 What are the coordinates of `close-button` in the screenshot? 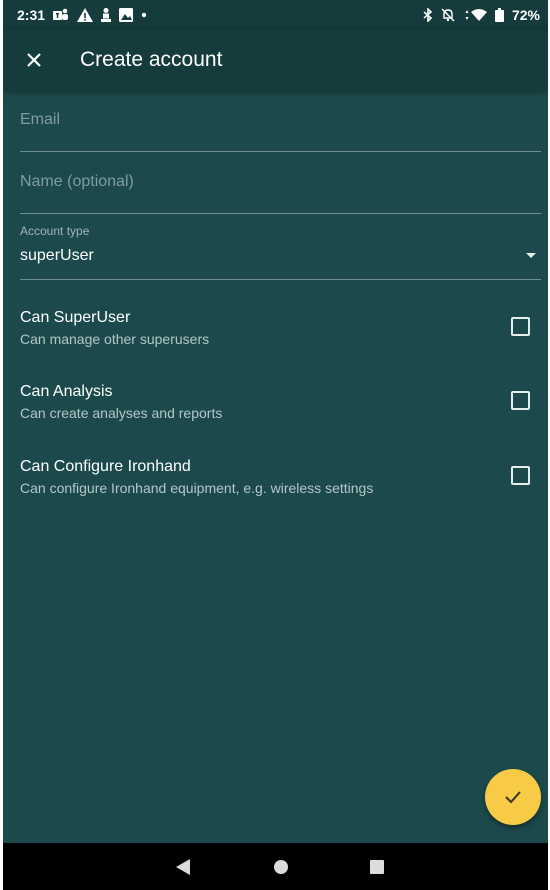 It's located at (34, 60).